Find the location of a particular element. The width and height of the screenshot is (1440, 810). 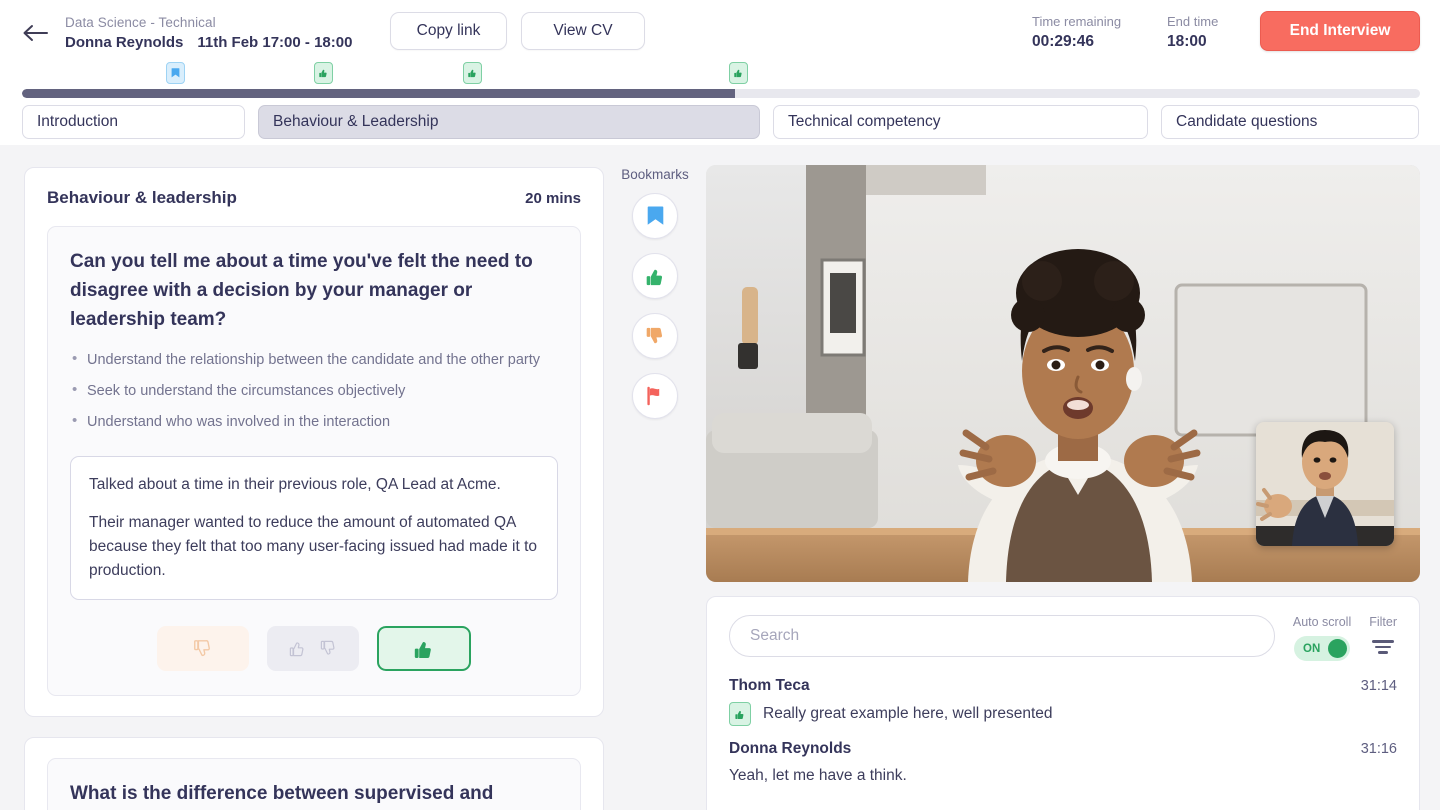

transcript-speaker: Donna Reynolds is located at coordinates (790, 748).